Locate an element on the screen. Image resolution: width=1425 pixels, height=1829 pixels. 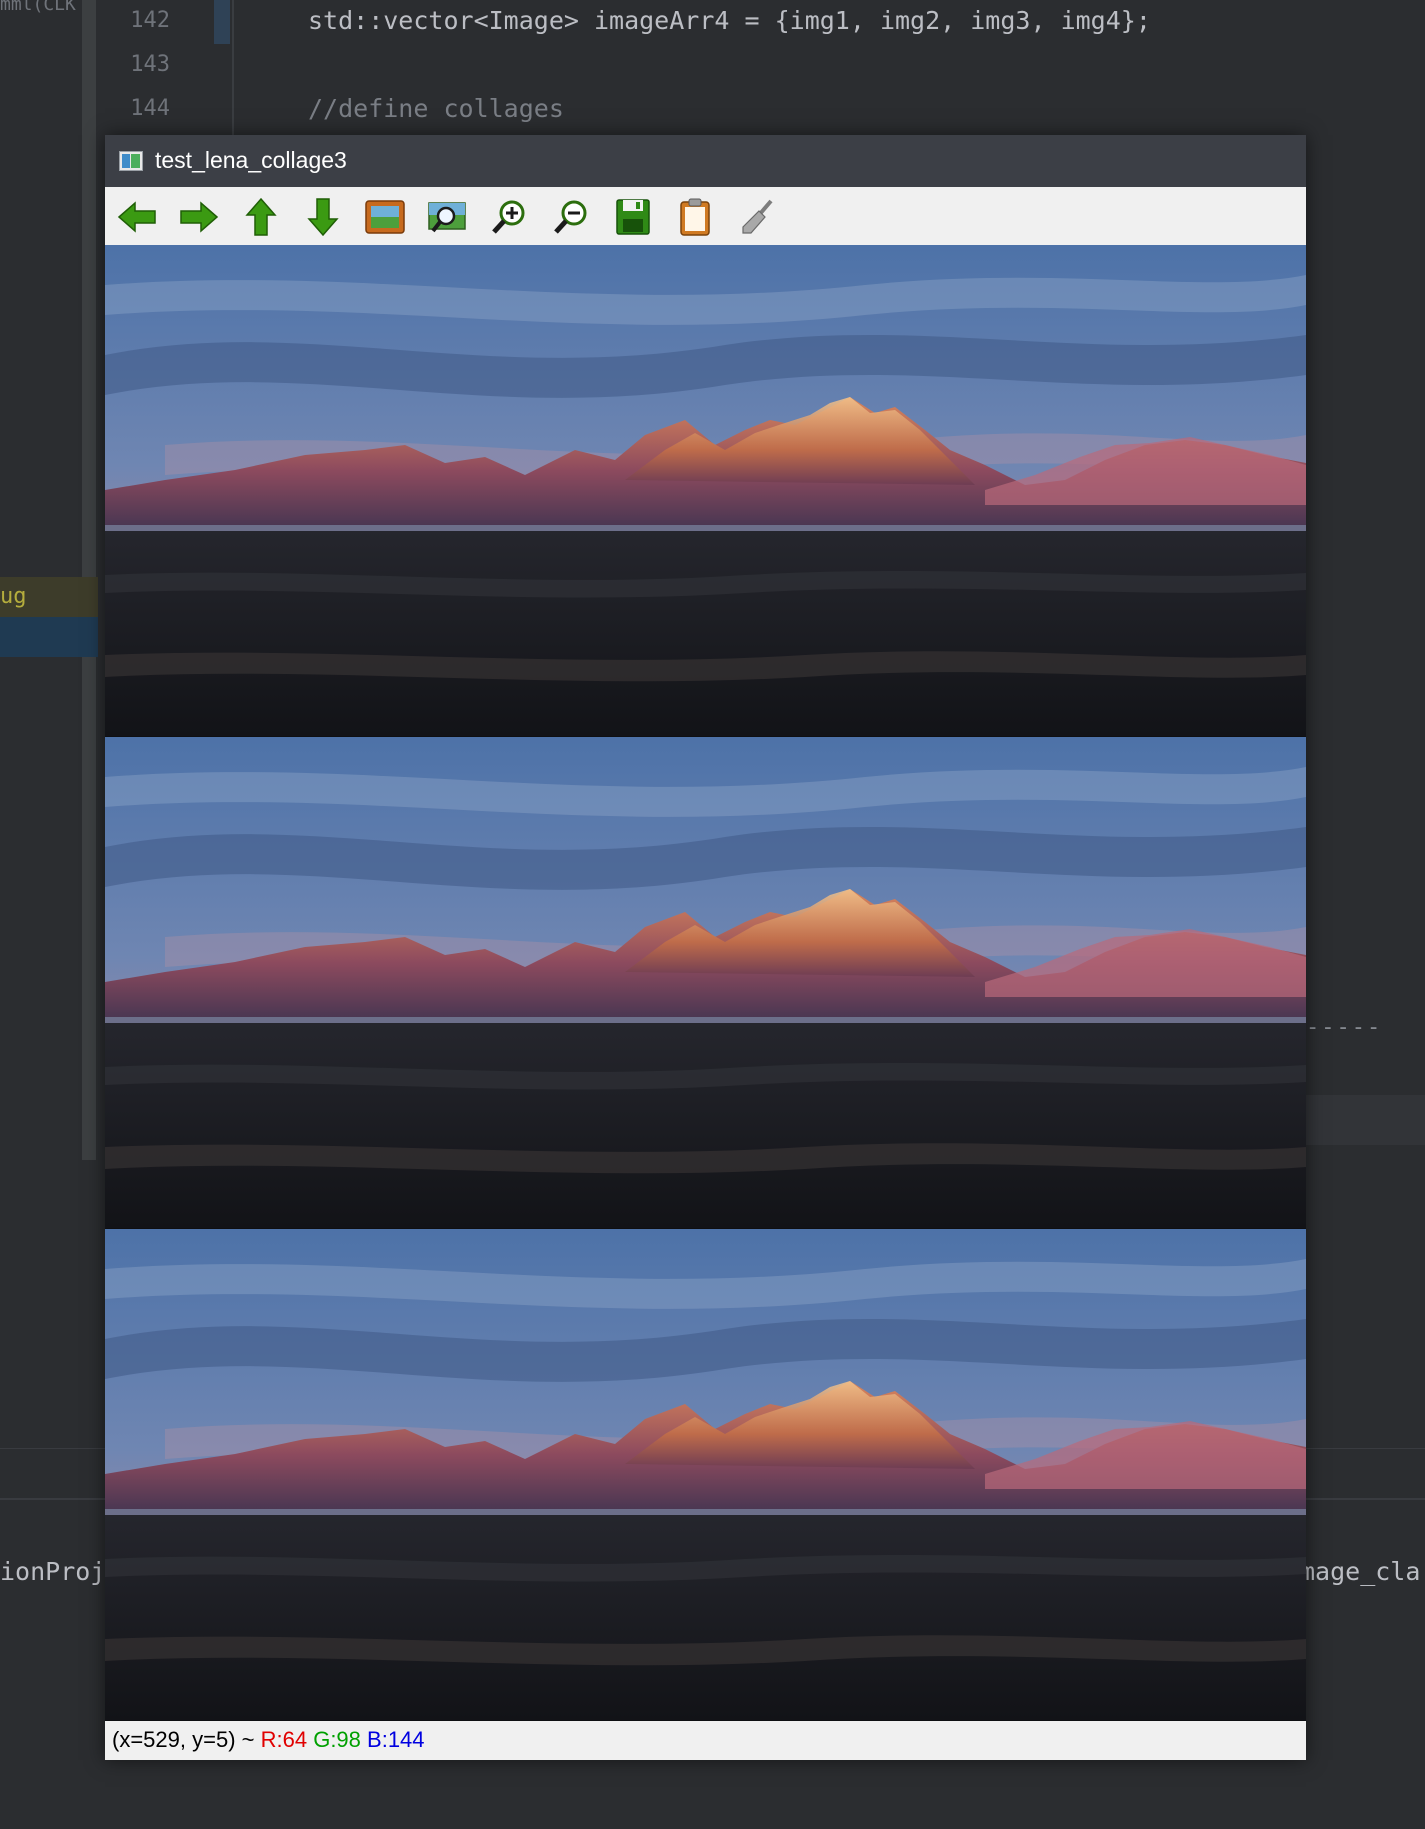
zoom-out-icon is located at coordinates (570, 217).